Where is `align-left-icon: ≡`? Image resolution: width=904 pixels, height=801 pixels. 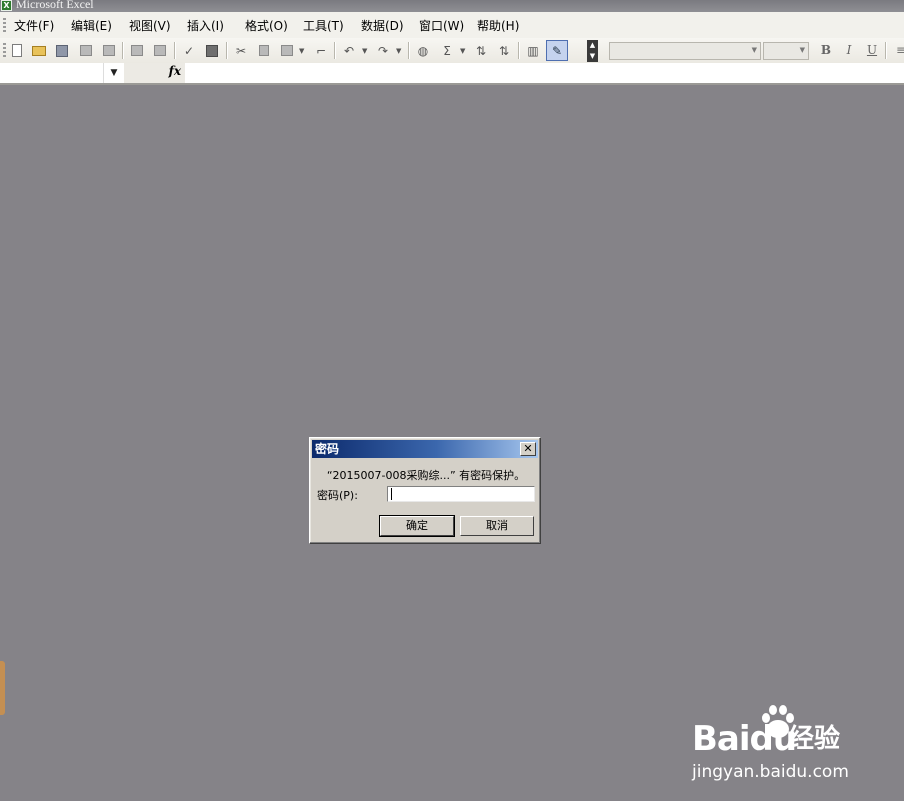
align-left-icon: ≡ is located at coordinates (898, 50).